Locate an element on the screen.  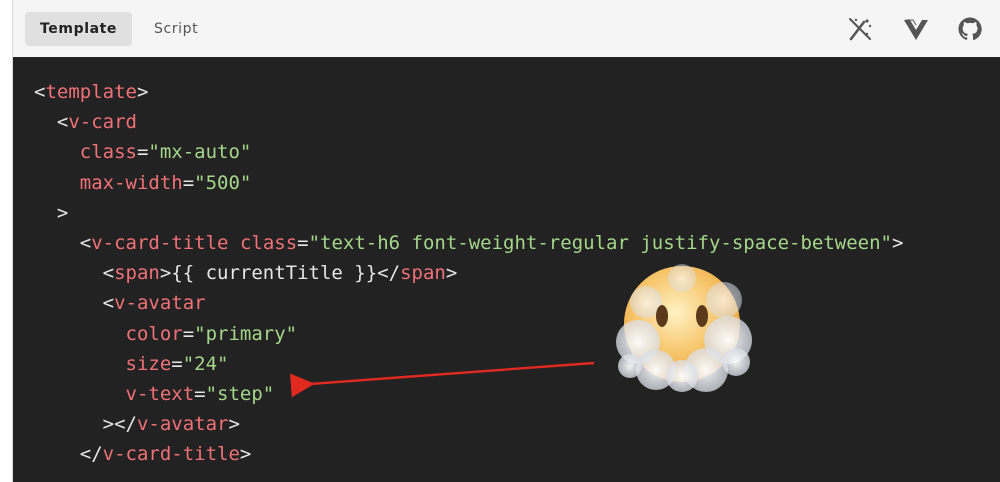
code-line: max-width="500" is located at coordinates (143, 183).